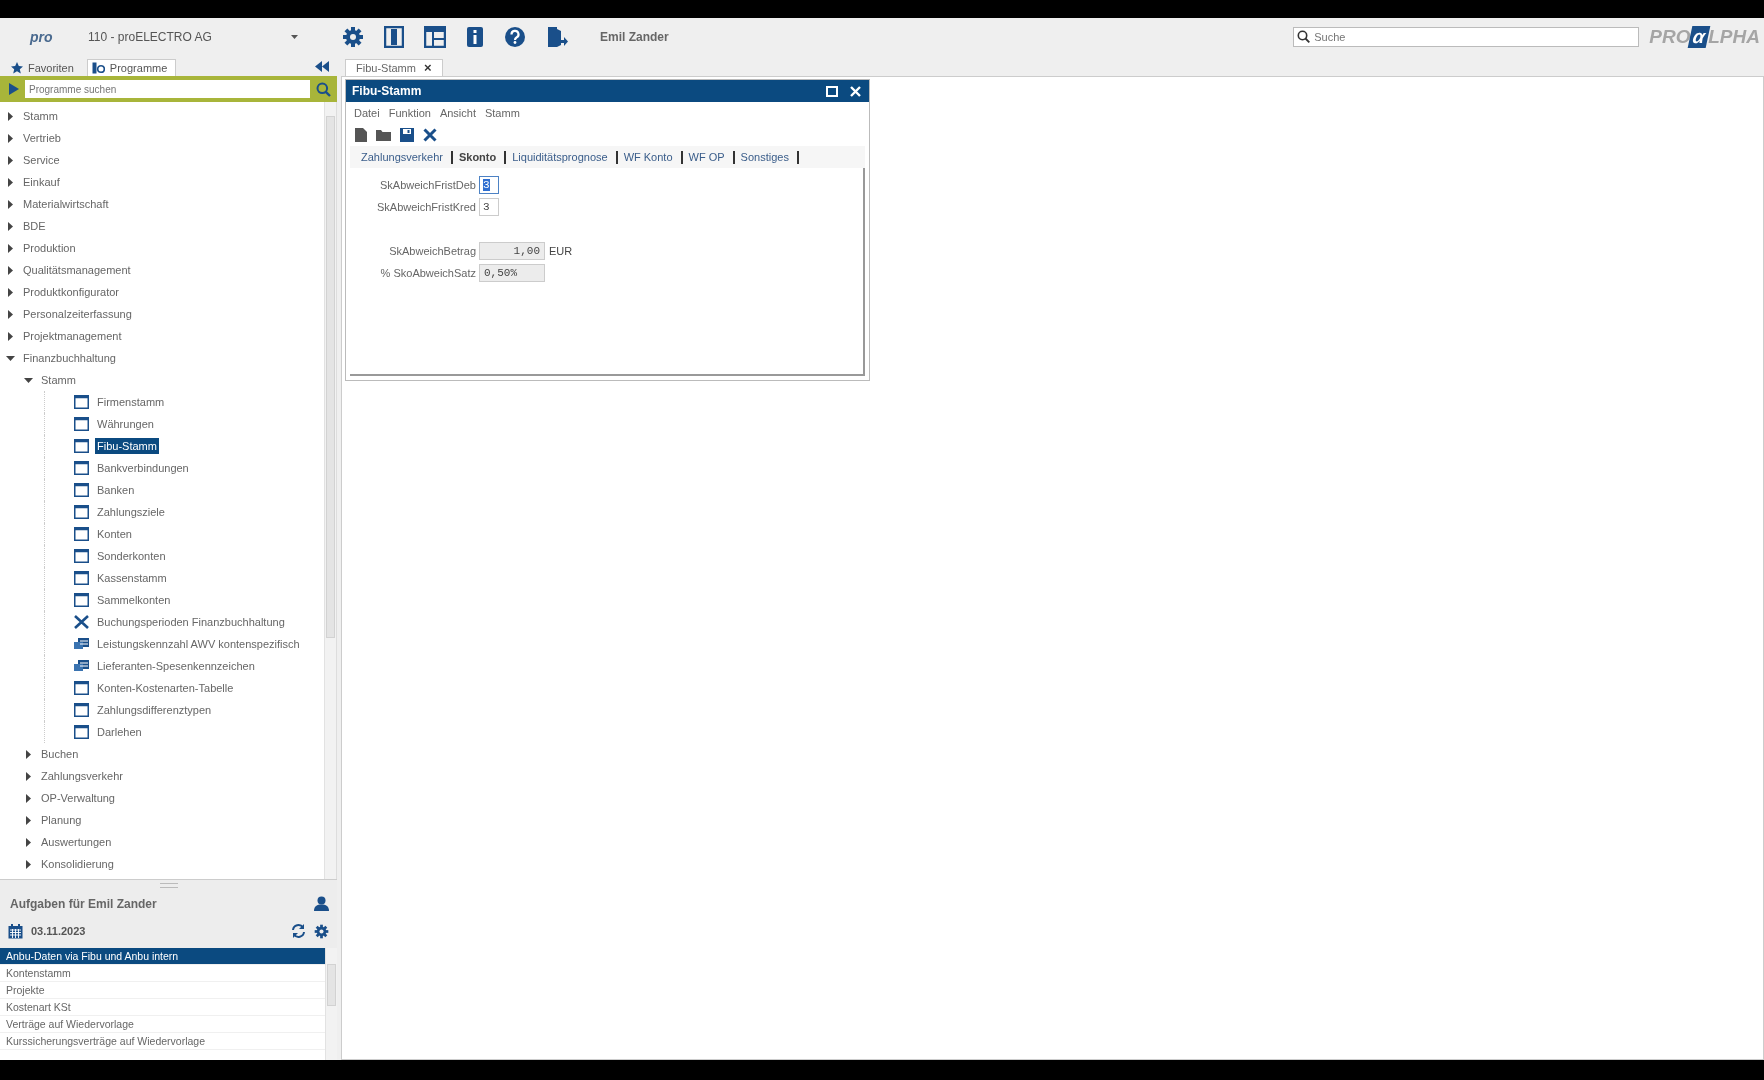  Describe the element at coordinates (475, 37) in the screenshot. I see `info-icon` at that location.